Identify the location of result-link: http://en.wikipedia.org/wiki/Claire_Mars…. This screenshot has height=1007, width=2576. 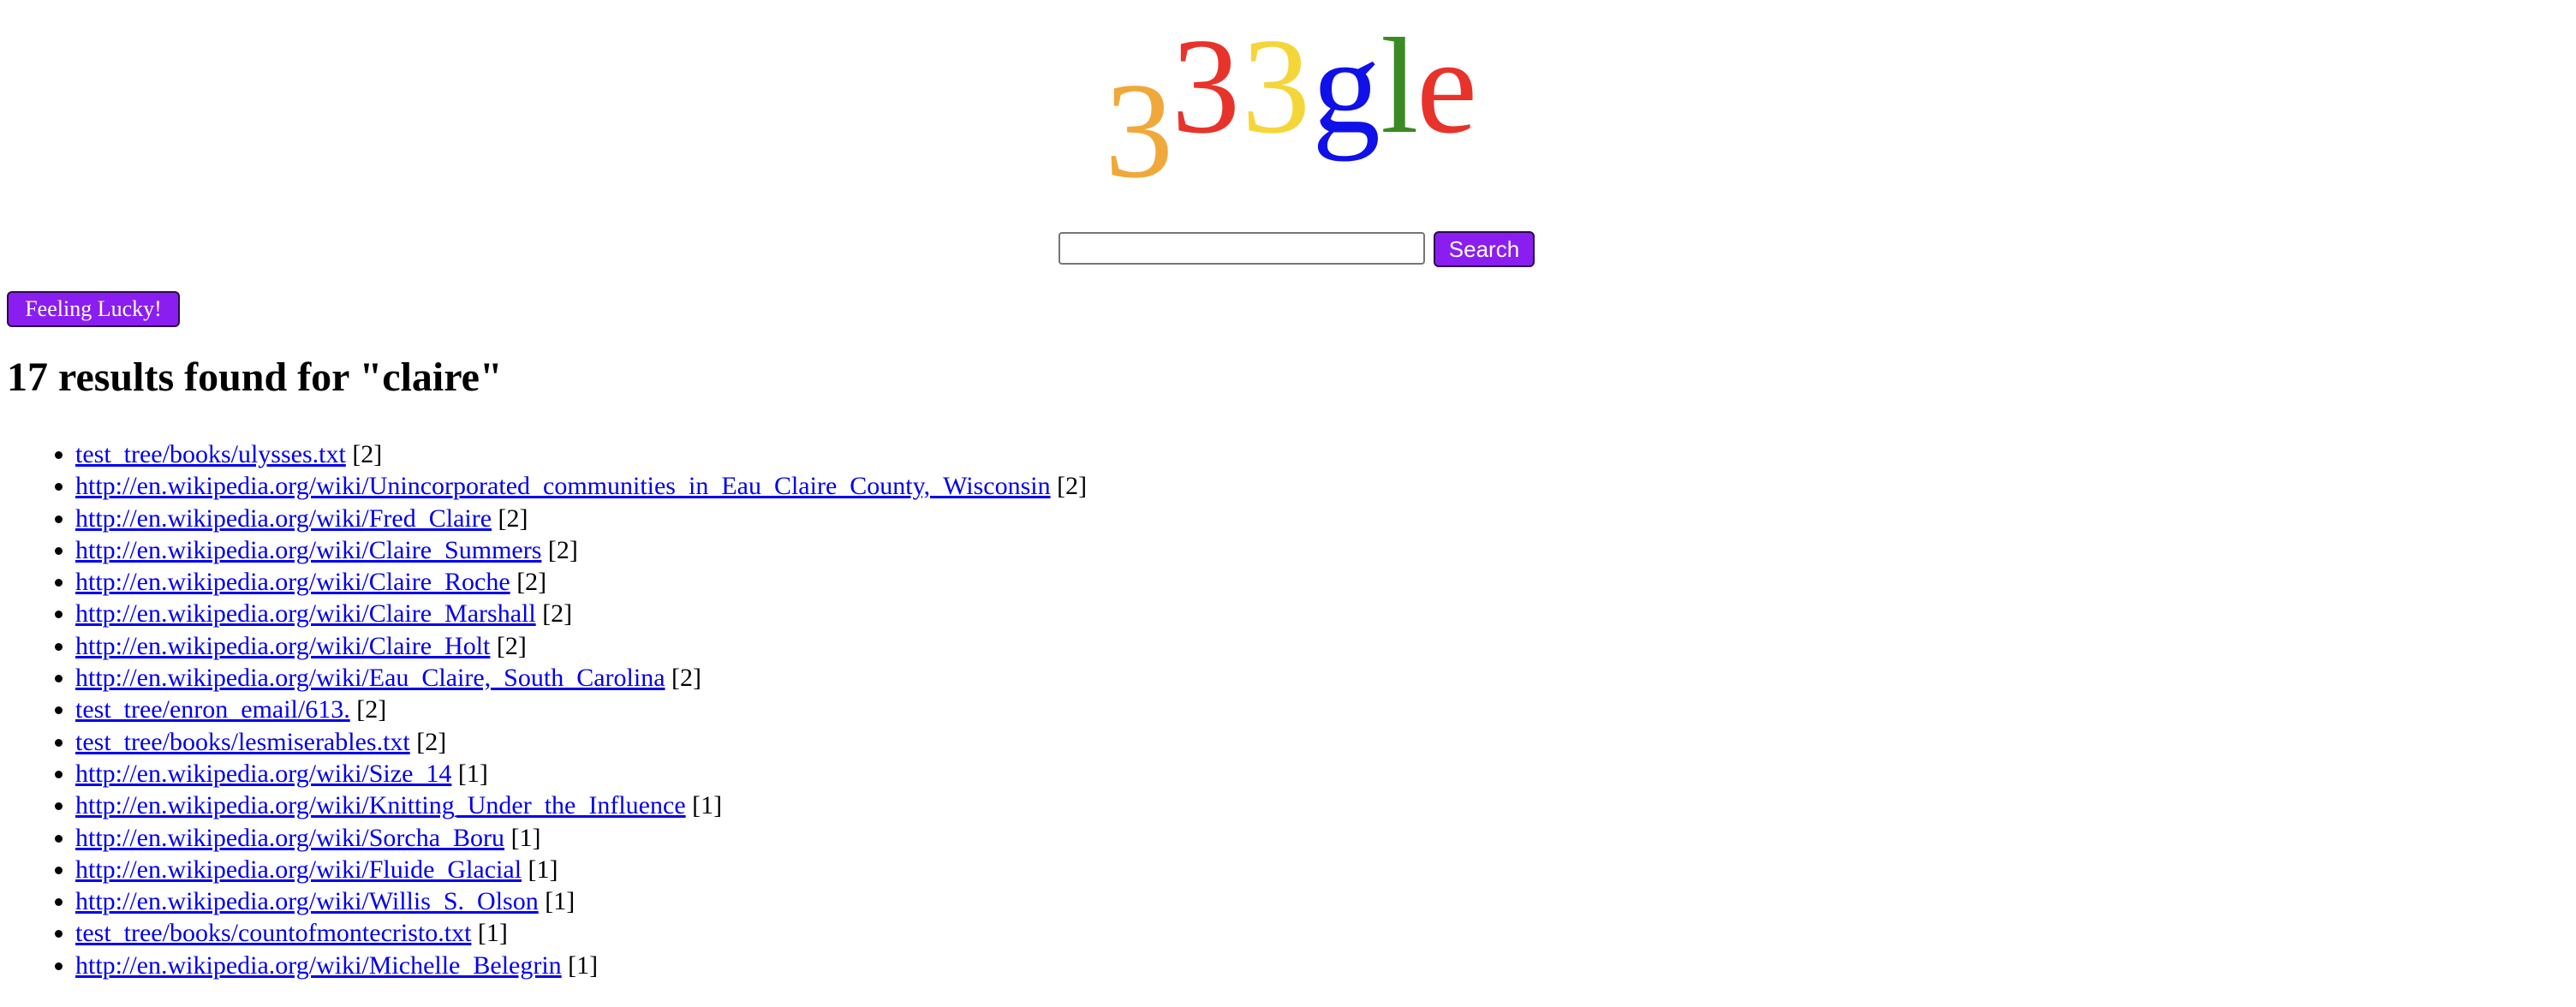
(305, 613).